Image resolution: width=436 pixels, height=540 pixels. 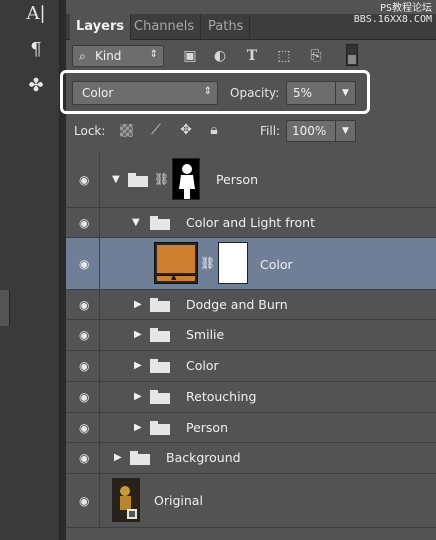 I want to click on shape-filter-icon: ⬚, so click(x=284, y=56).